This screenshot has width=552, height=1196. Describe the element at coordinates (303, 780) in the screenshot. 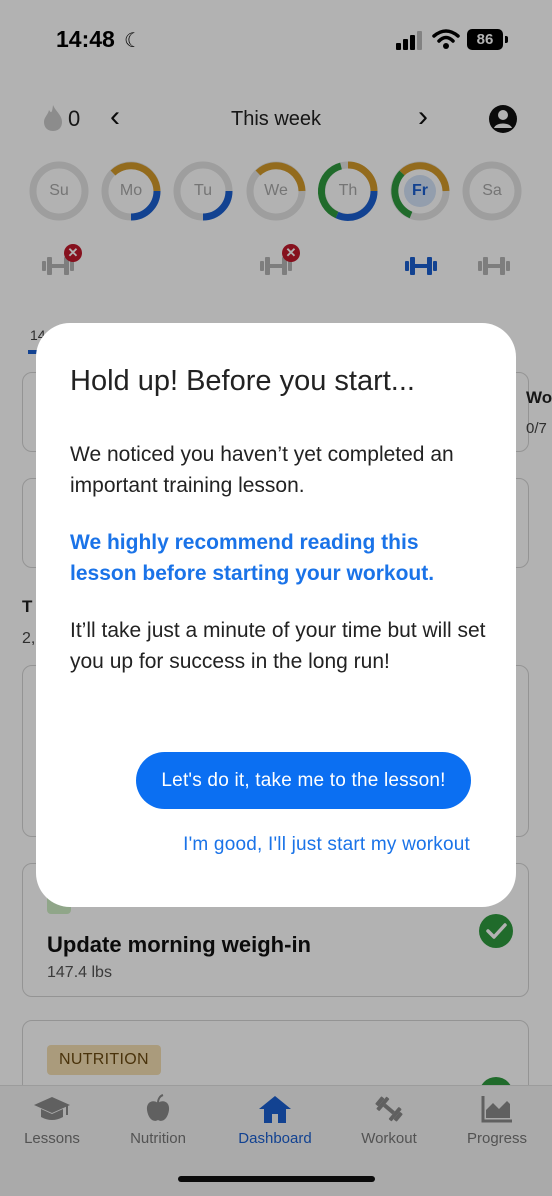

I see `go-to-lesson-button: Let's do it, take me to the lesson!` at that location.